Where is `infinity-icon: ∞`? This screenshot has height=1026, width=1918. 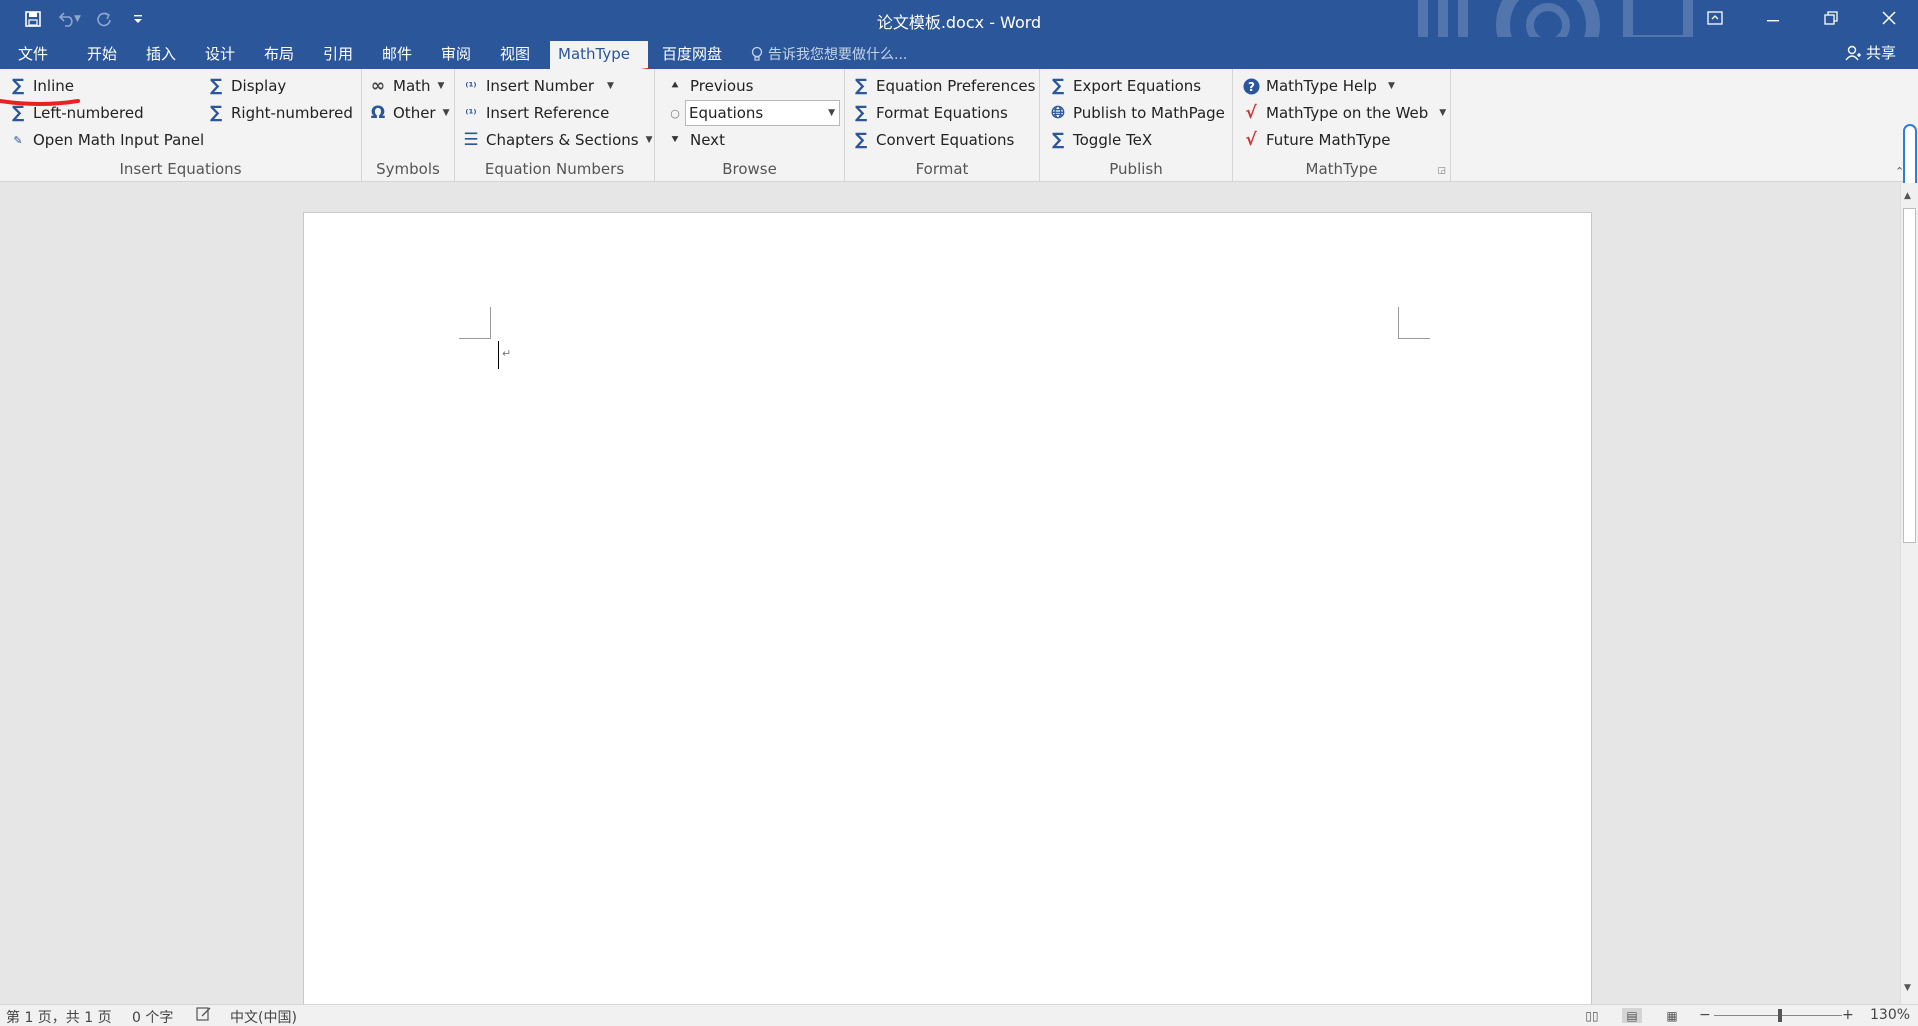
infinity-icon: ∞ is located at coordinates (378, 86).